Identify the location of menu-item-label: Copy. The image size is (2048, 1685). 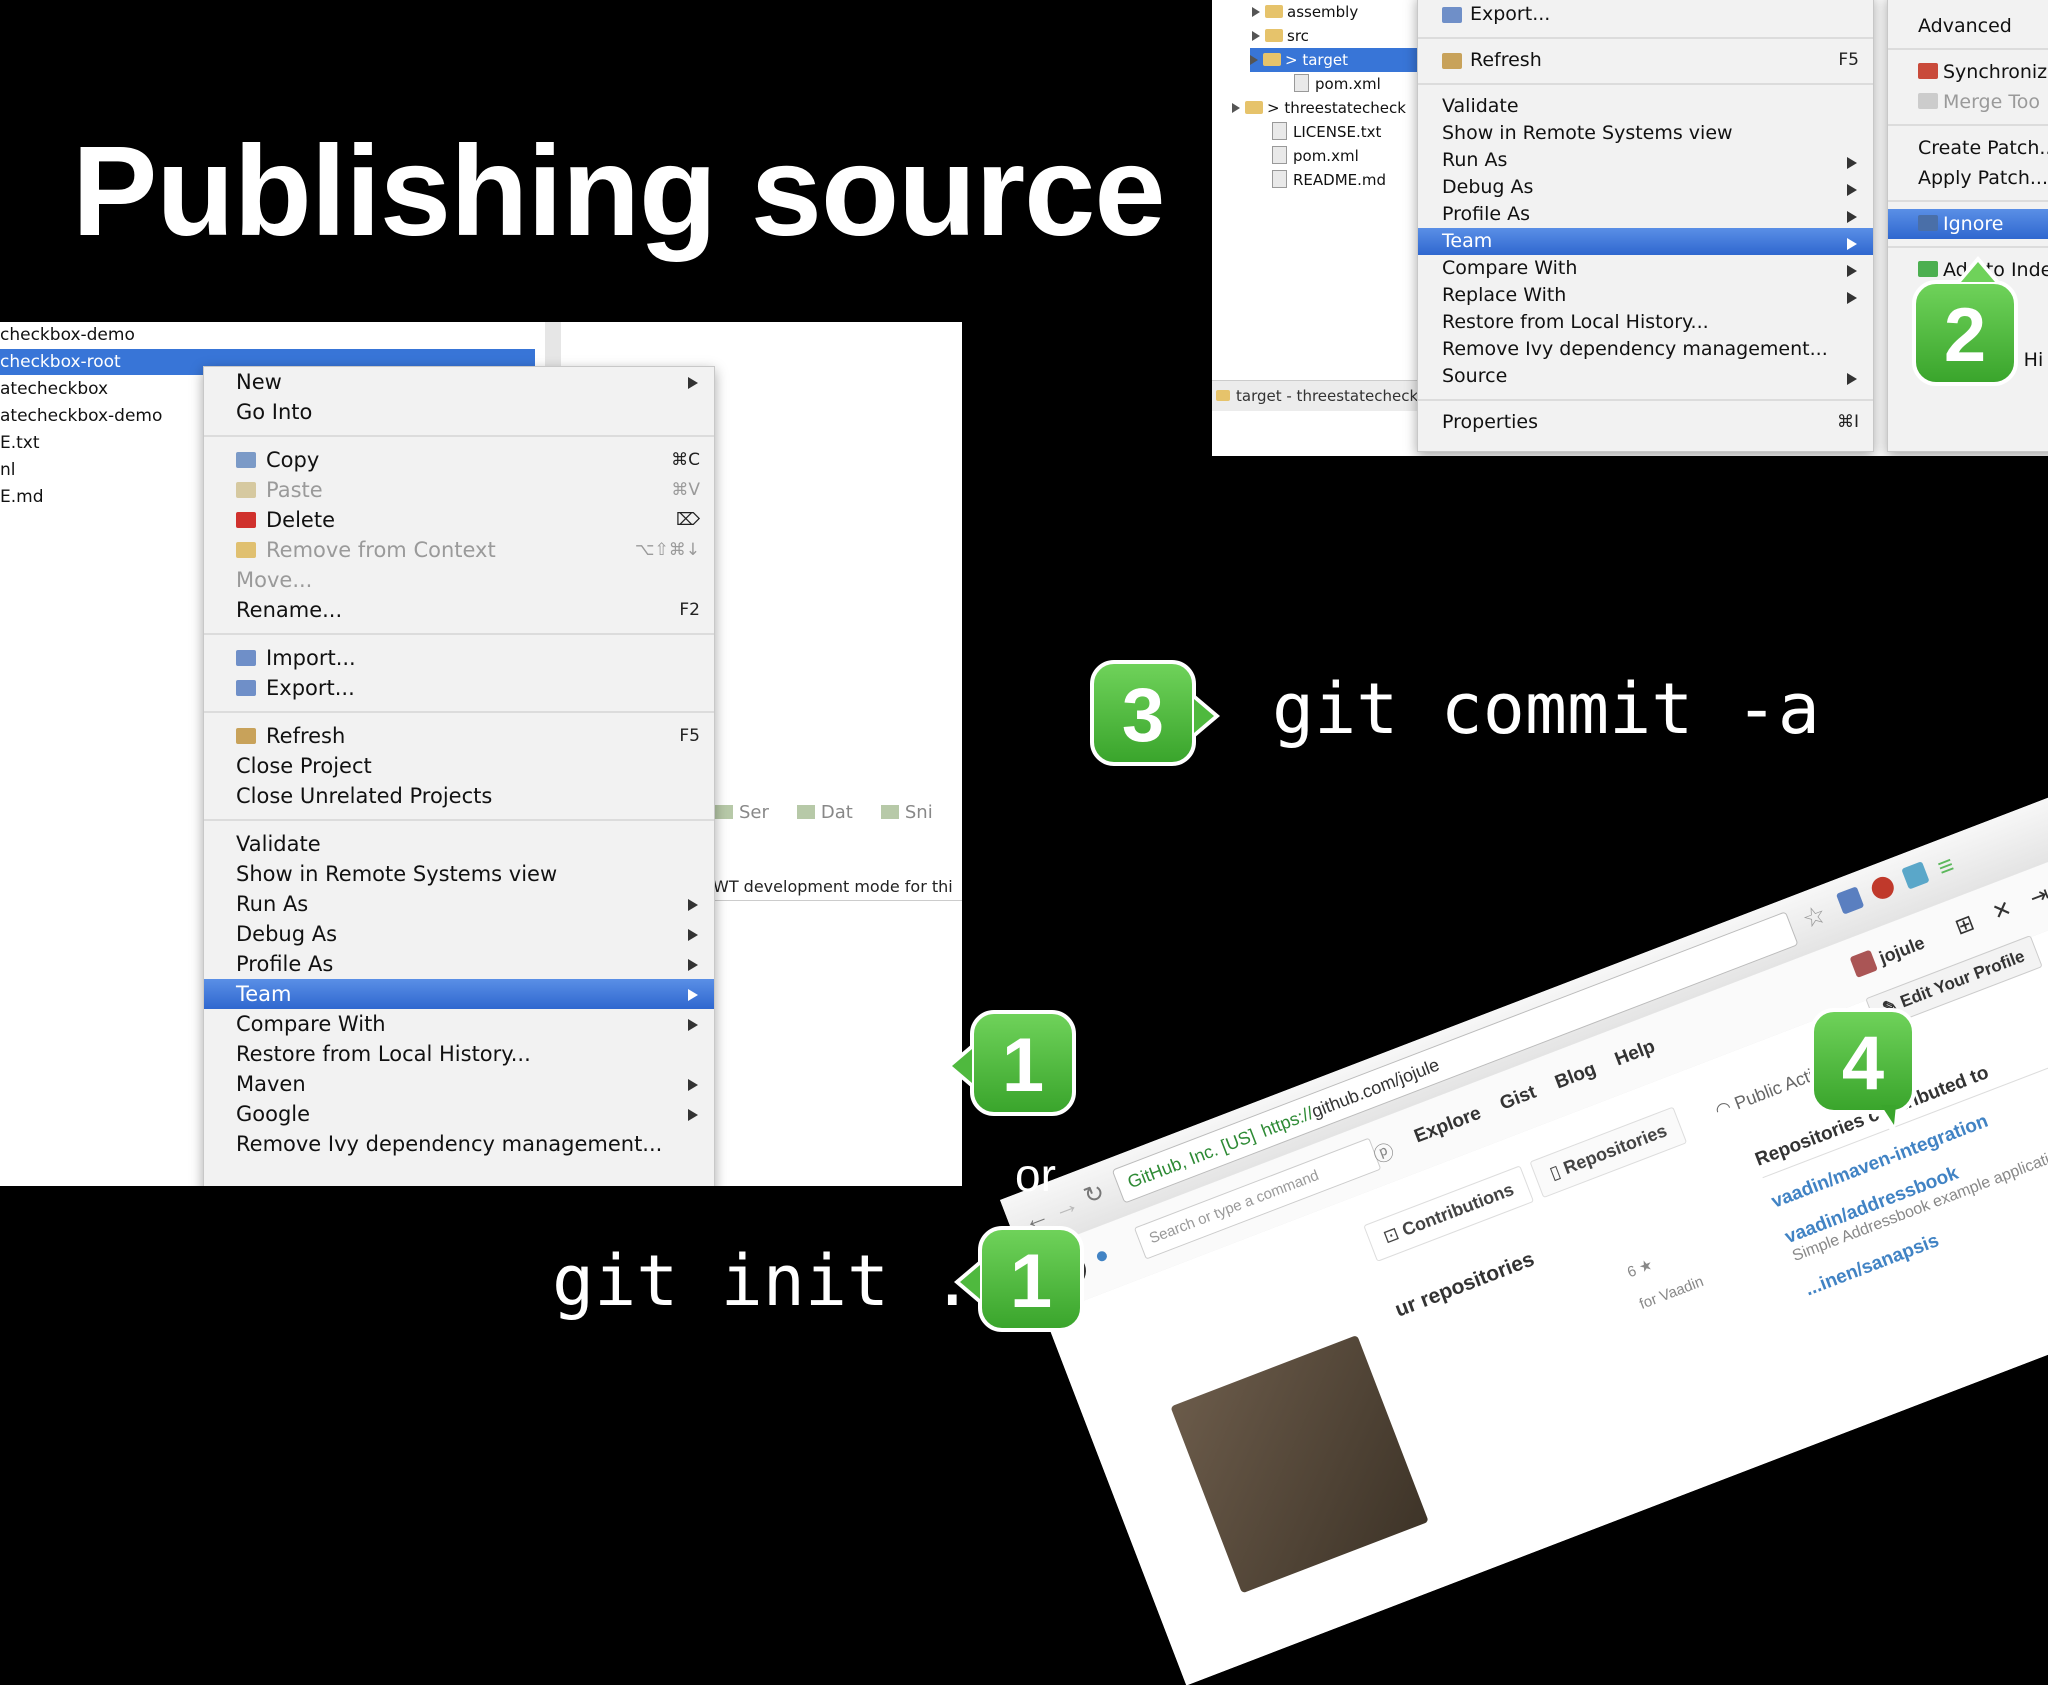
(293, 460).